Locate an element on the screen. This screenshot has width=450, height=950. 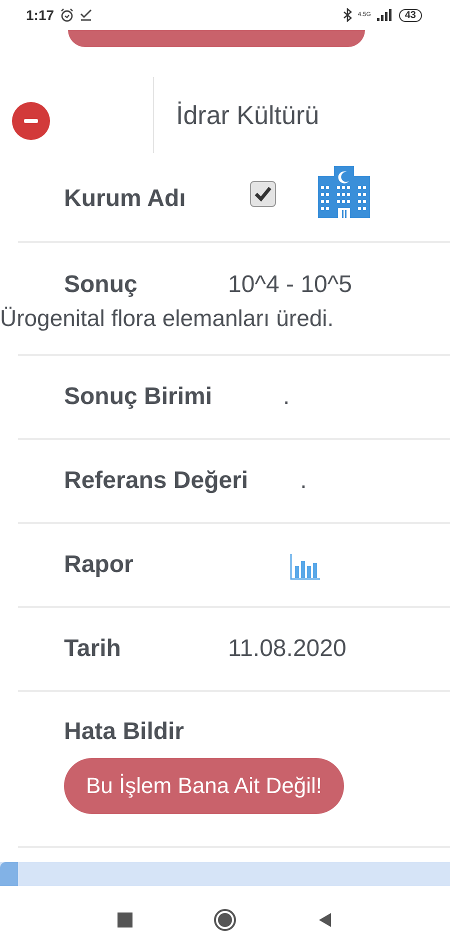
back-icon is located at coordinates (325, 920).